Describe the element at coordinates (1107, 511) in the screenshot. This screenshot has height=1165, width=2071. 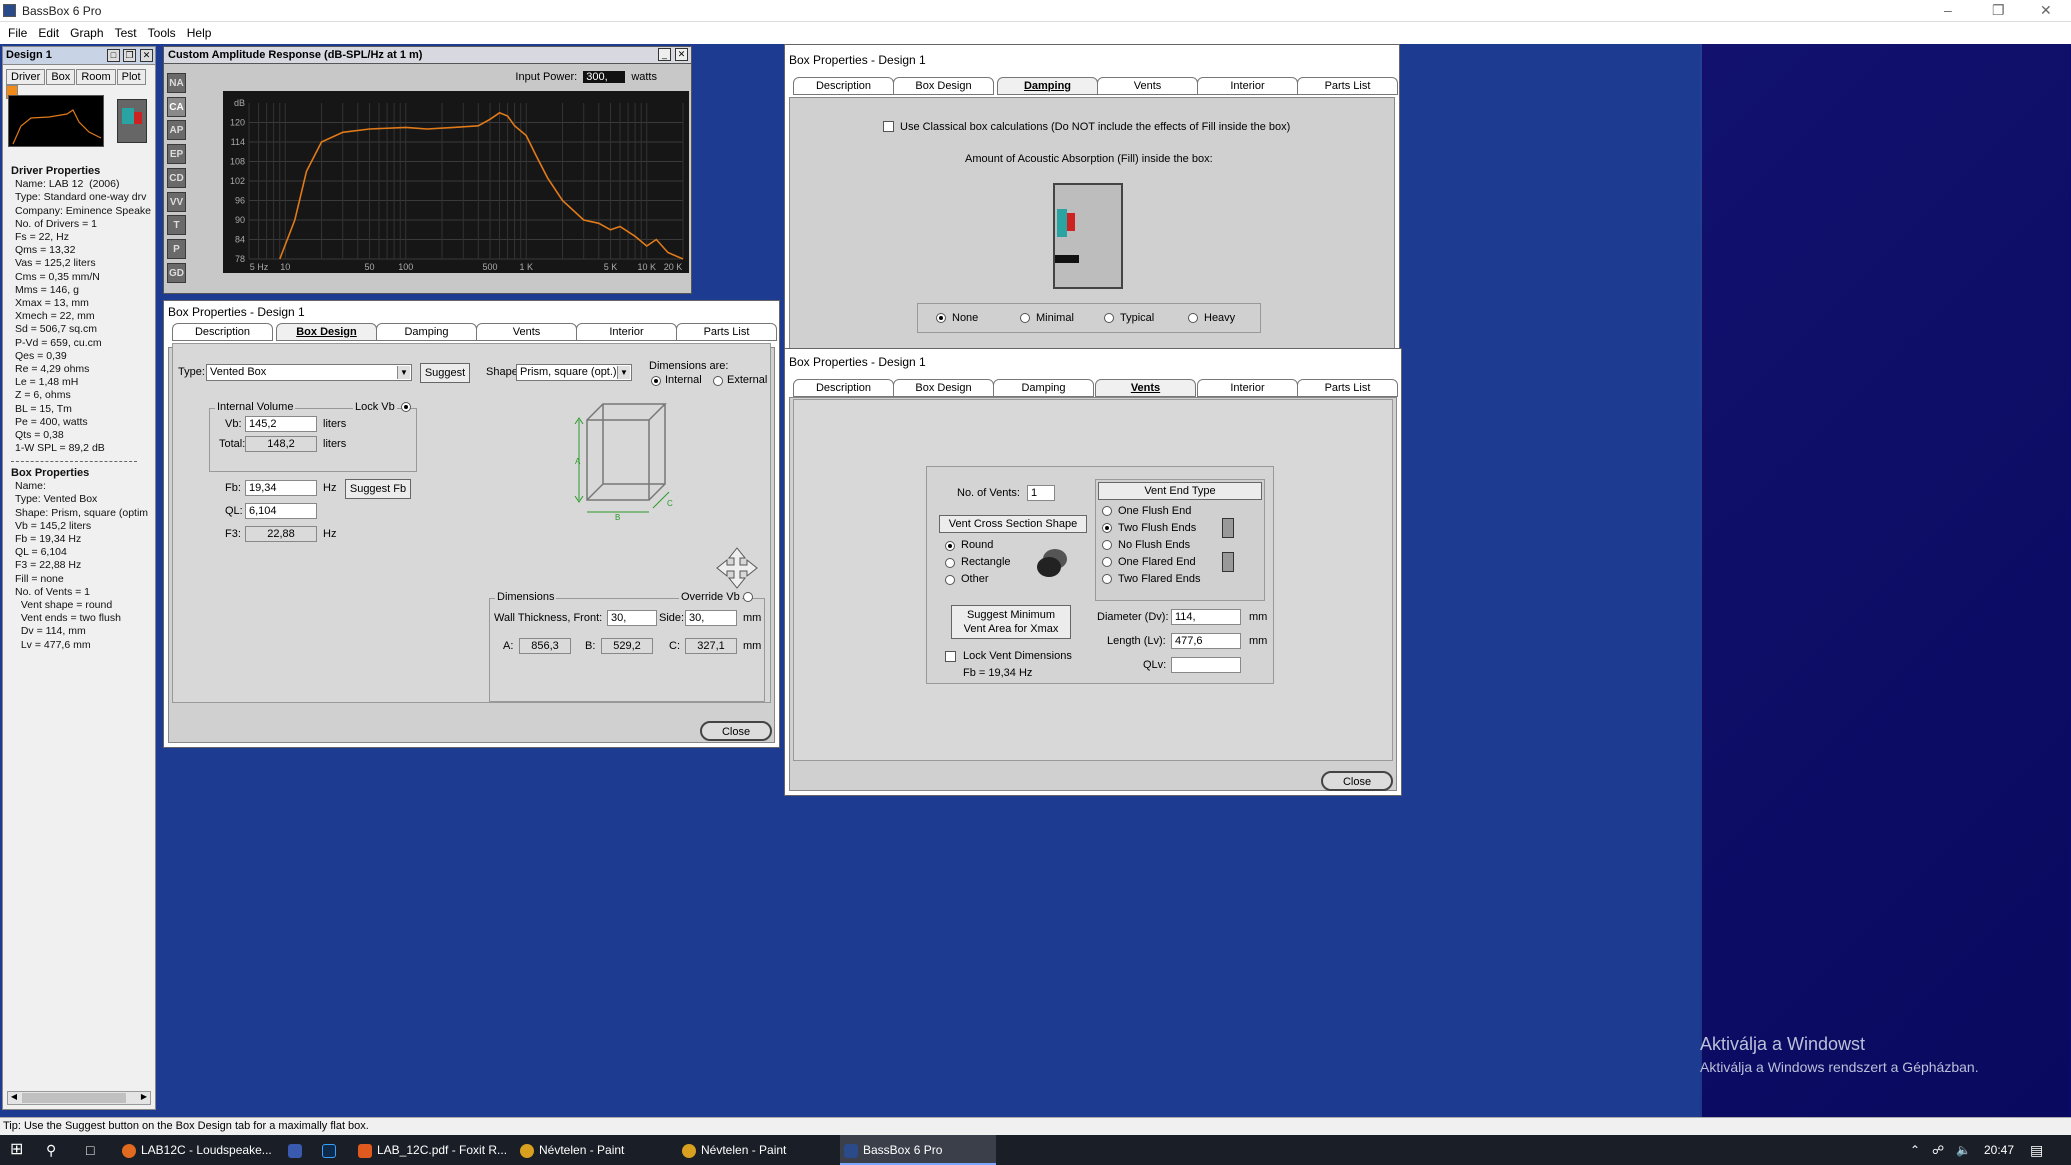
I see `one-flush-end-radio` at that location.